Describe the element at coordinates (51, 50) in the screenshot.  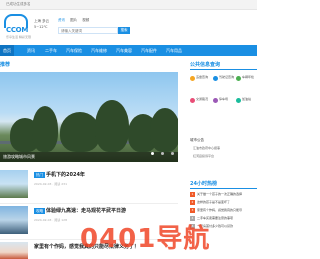
I see `nav-item-used-cars: 二手车` at that location.